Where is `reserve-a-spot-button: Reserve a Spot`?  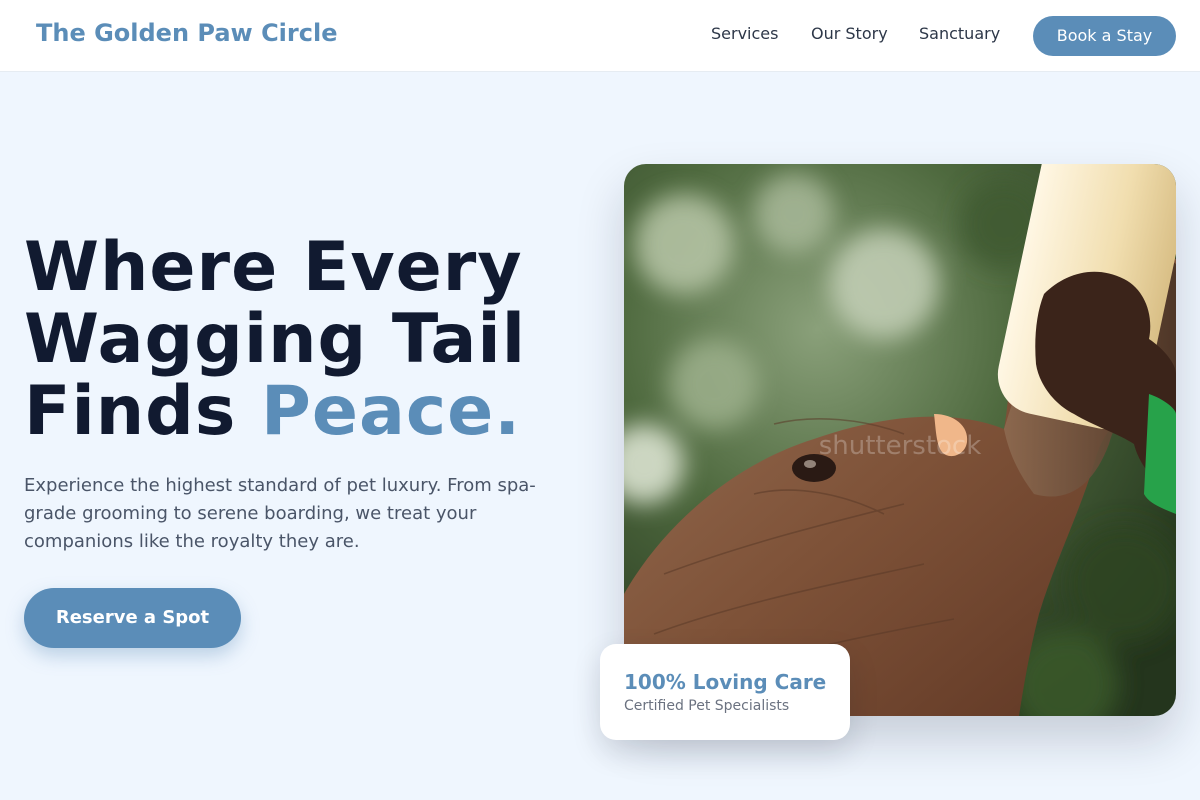
reserve-a-spot-button: Reserve a Spot is located at coordinates (132, 618).